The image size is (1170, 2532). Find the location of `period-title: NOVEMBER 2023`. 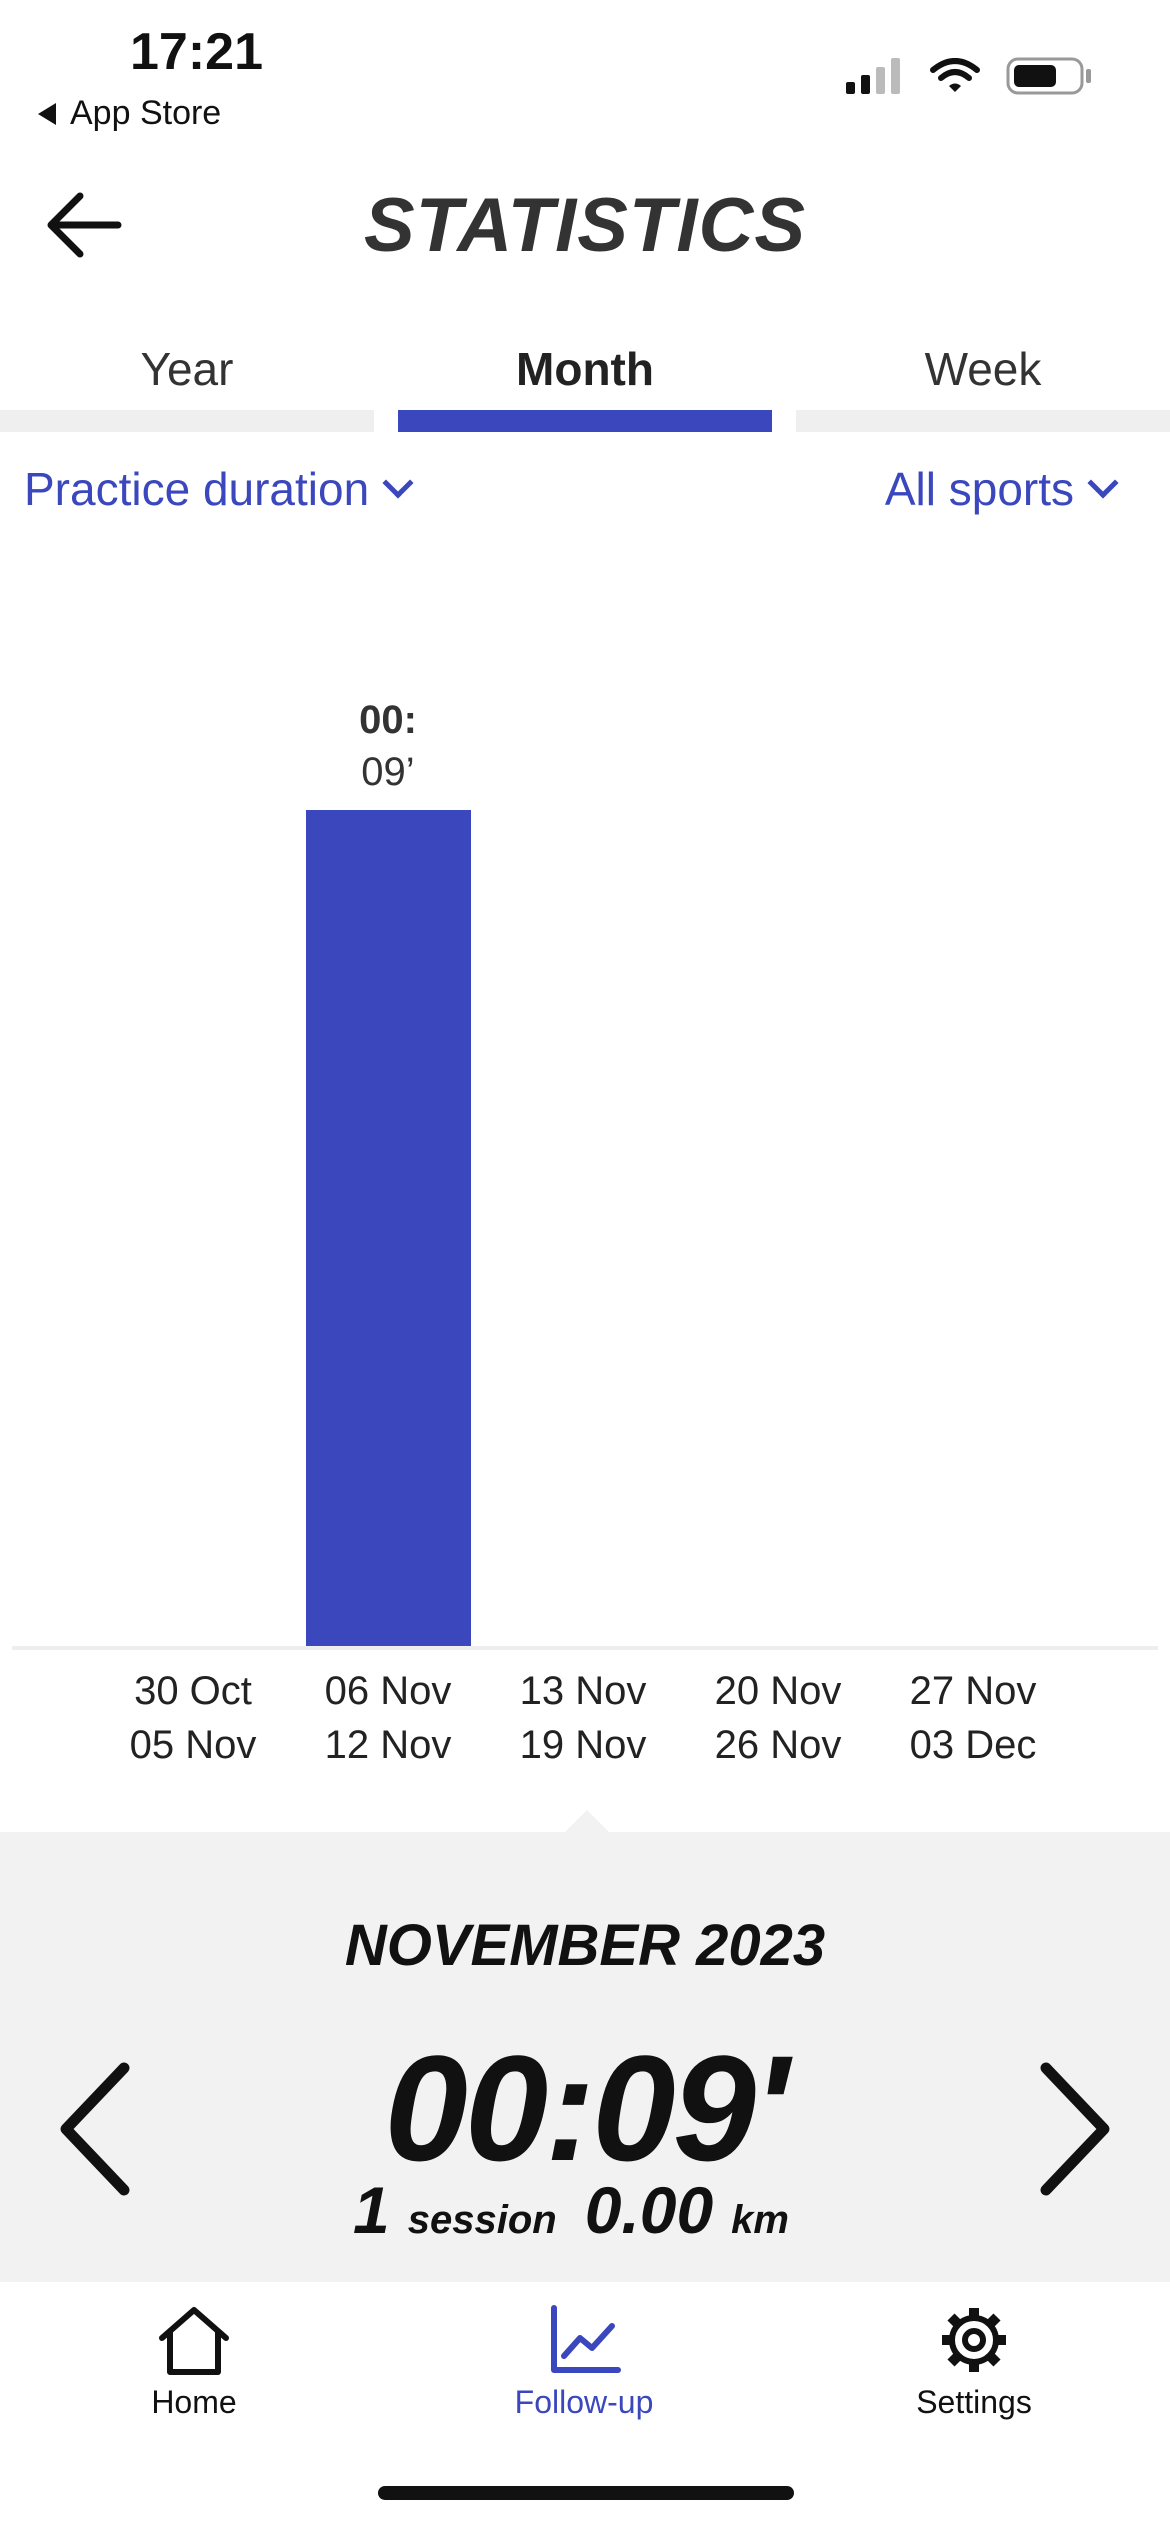

period-title: NOVEMBER 2023 is located at coordinates (585, 1945).